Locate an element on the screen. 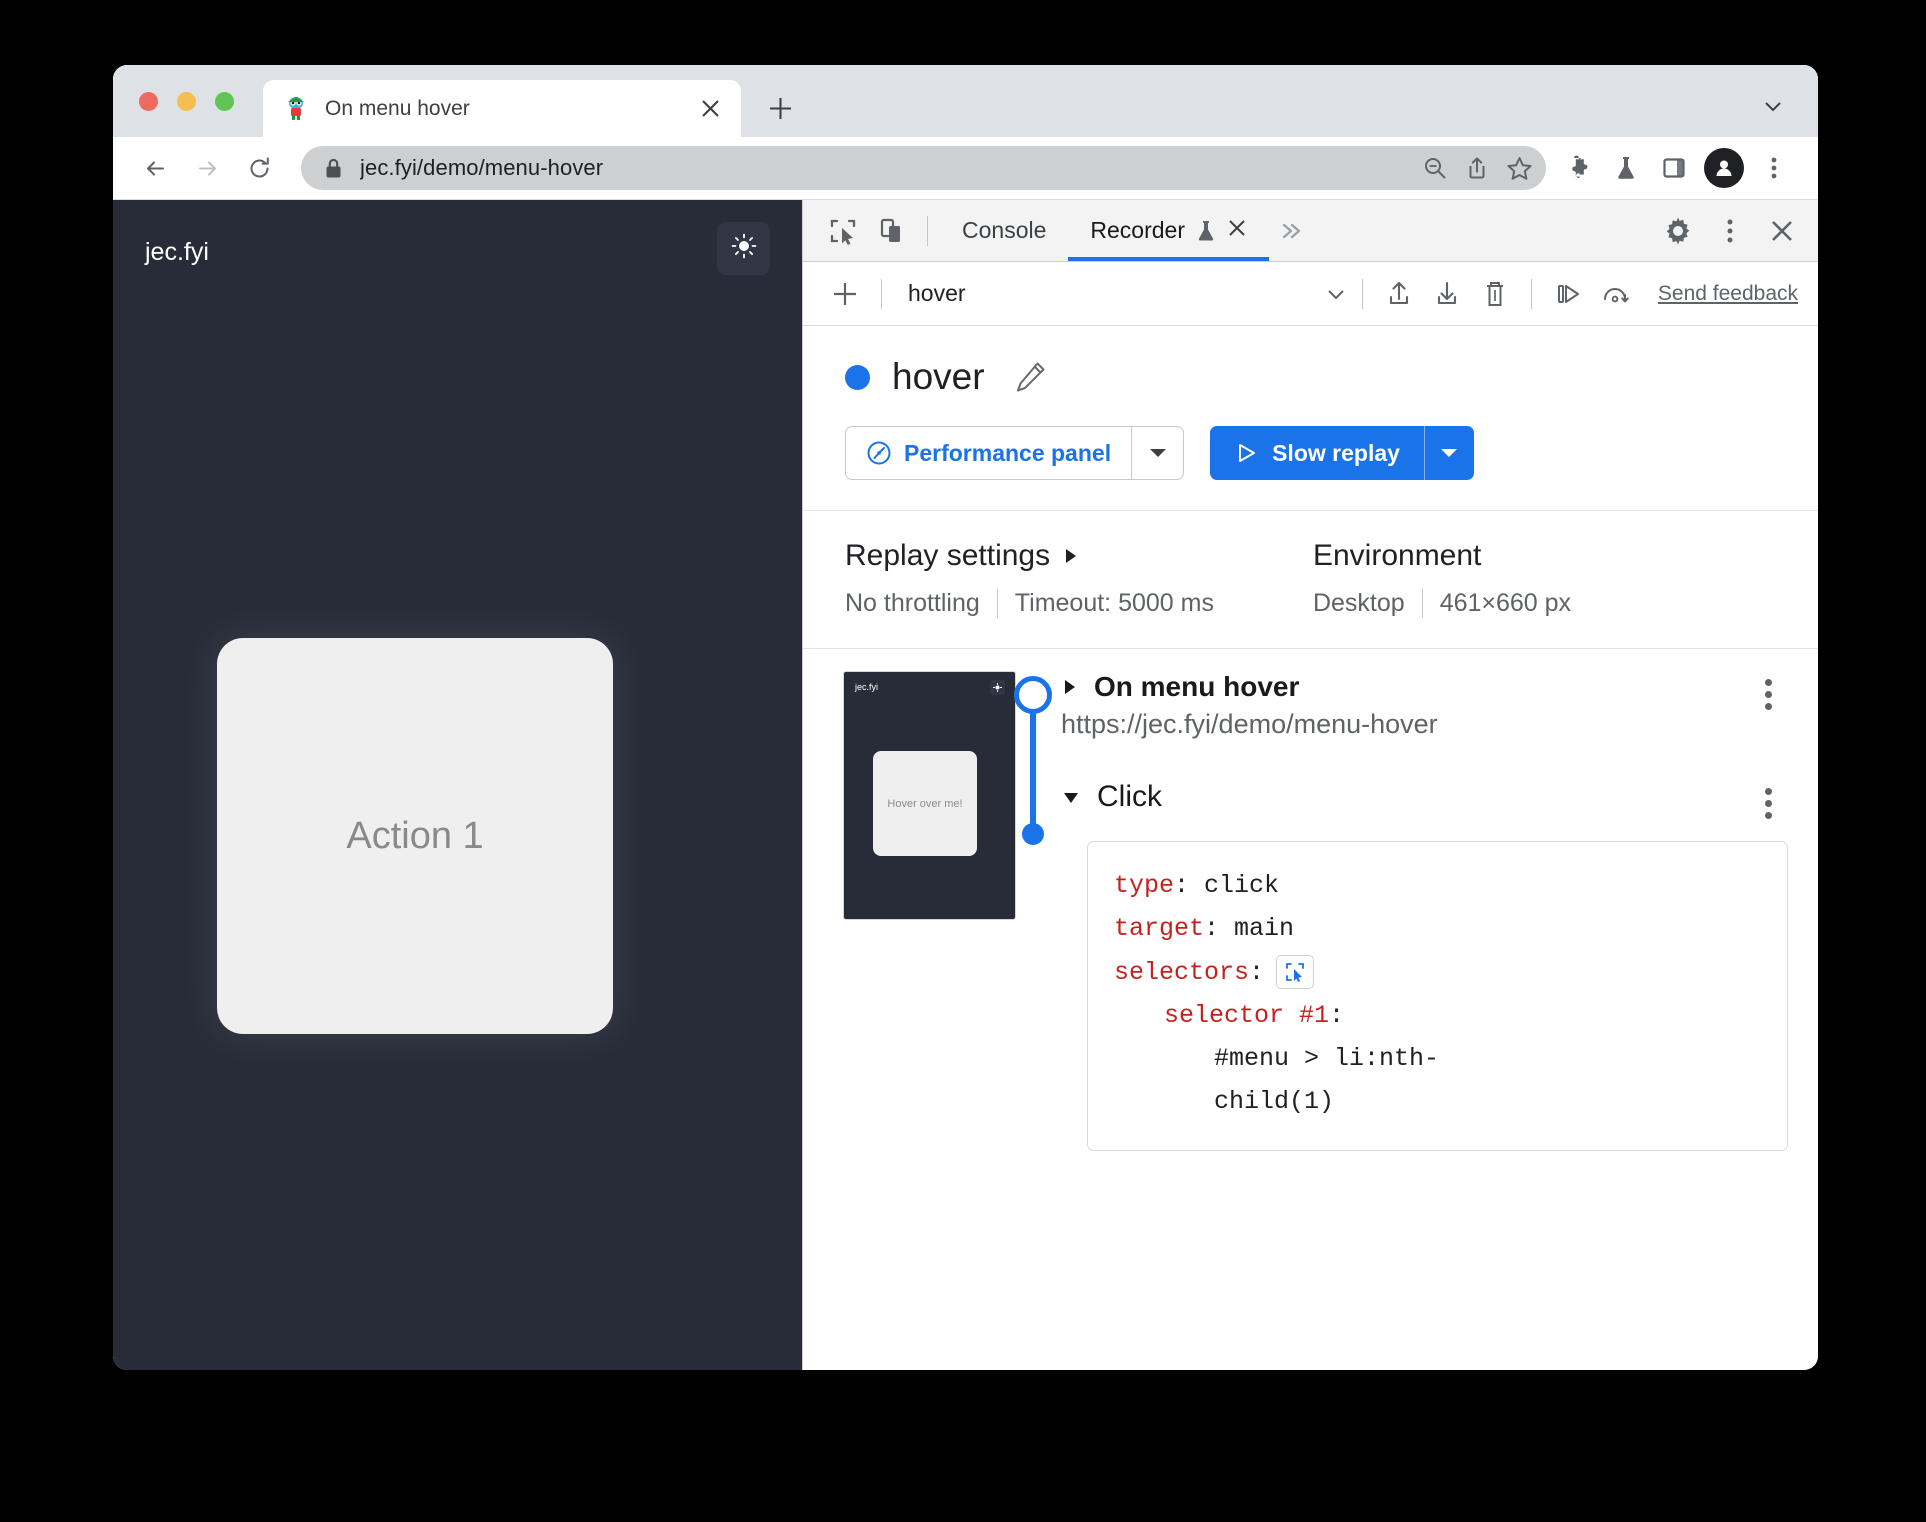 This screenshot has height=1522, width=1926. profile-avatar-icon is located at coordinates (1724, 168).